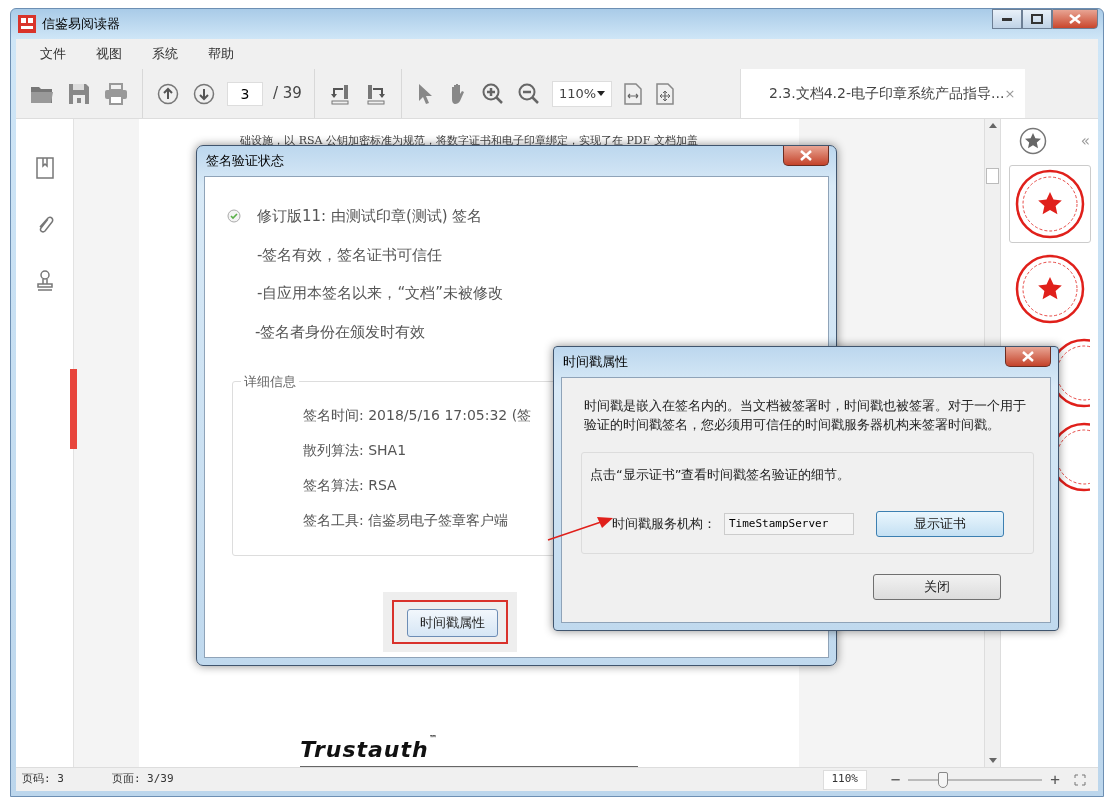 This screenshot has height=799, width=1110. What do you see at coordinates (142, 779) in the screenshot?
I see `page-count: 页面: 3/39` at bounding box center [142, 779].